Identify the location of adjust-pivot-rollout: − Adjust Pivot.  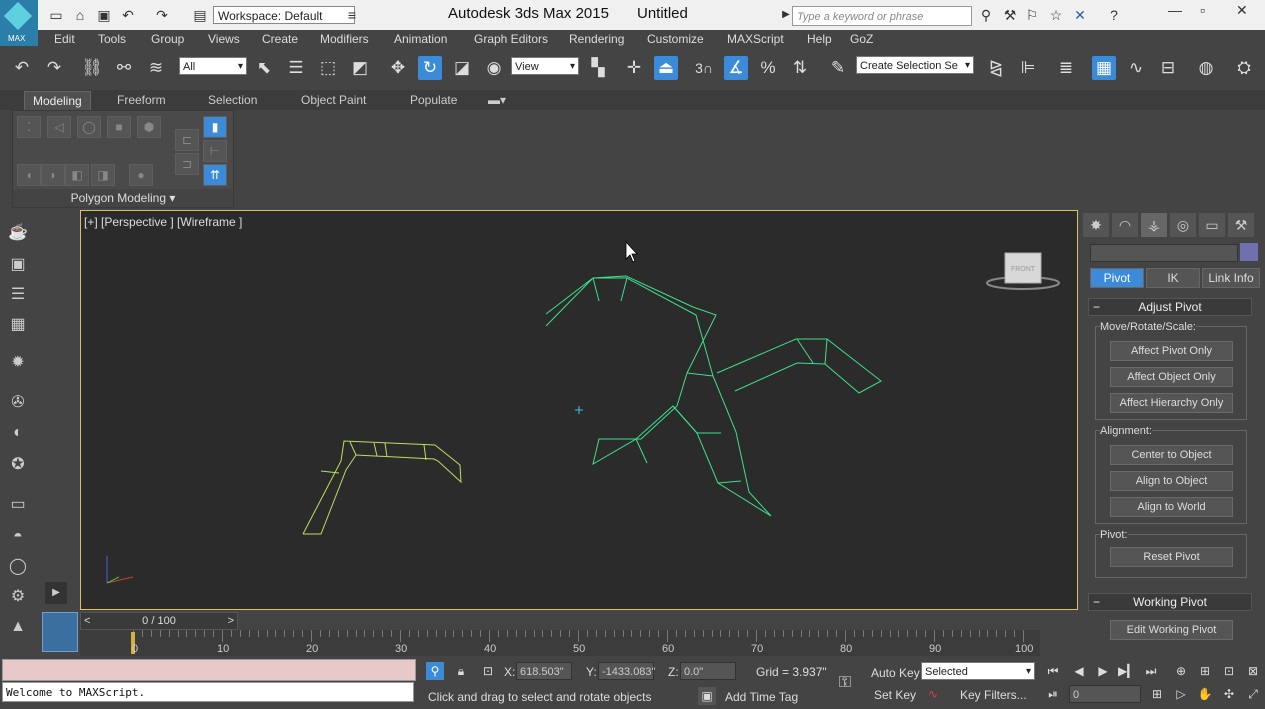
(1170, 307).